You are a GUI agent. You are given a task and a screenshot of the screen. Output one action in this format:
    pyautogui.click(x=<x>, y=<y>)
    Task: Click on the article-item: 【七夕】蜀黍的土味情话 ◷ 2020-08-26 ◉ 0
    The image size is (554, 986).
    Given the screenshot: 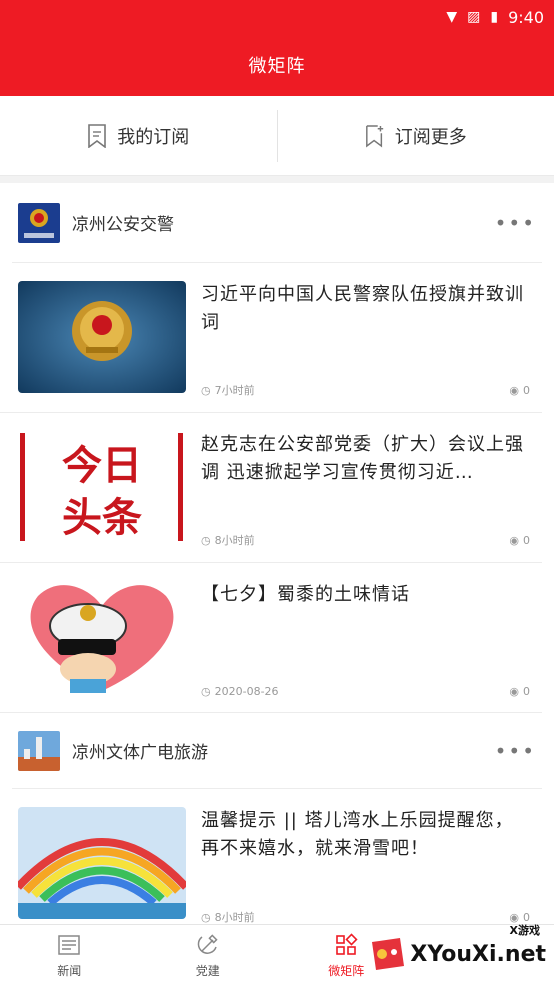 What is the action you would take?
    pyautogui.click(x=271, y=638)
    